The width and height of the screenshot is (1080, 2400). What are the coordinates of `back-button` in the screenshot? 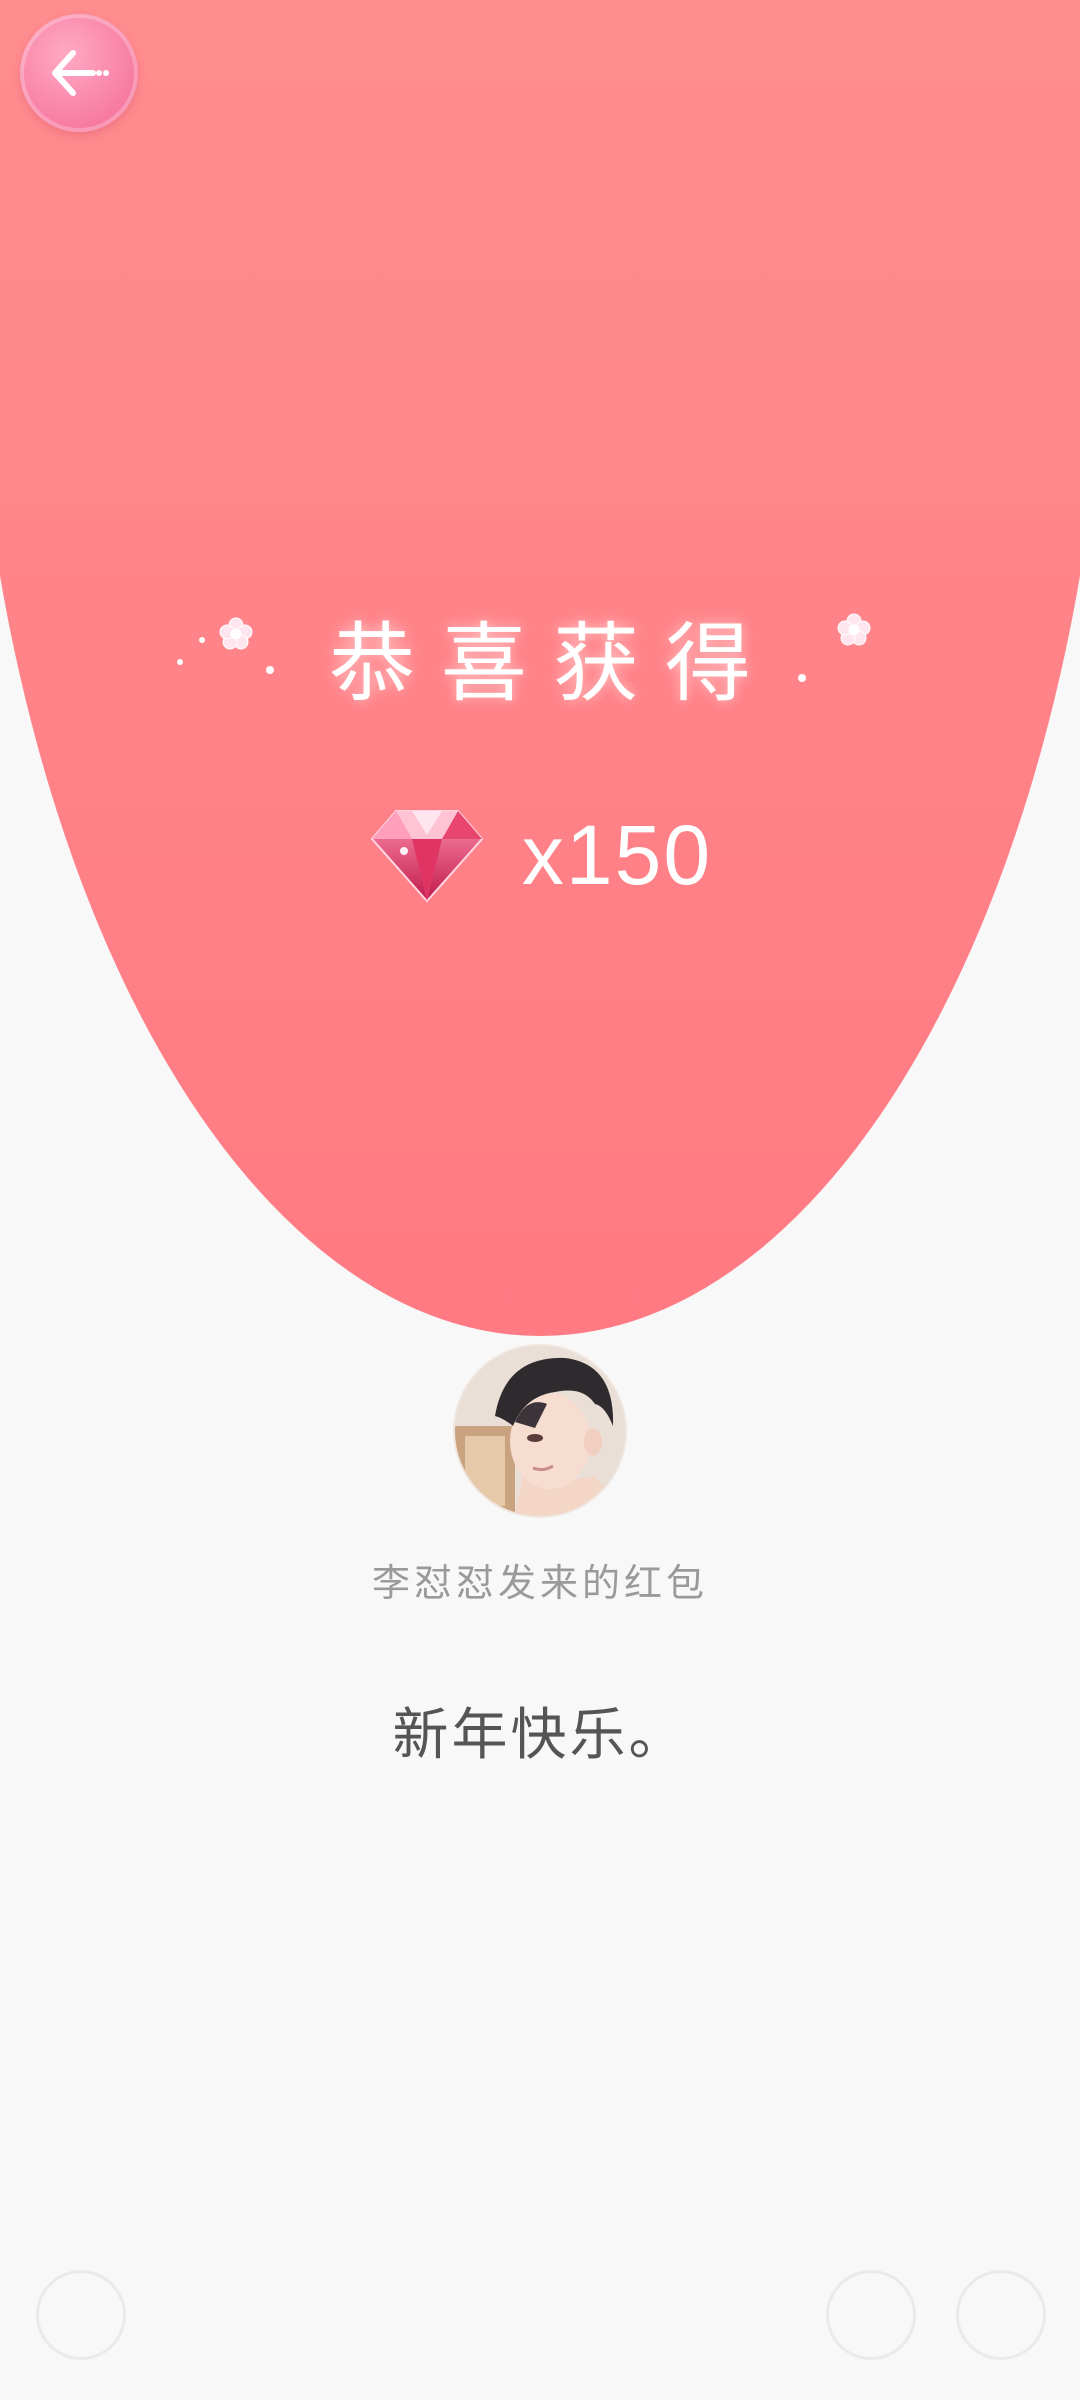 It's located at (79, 73).